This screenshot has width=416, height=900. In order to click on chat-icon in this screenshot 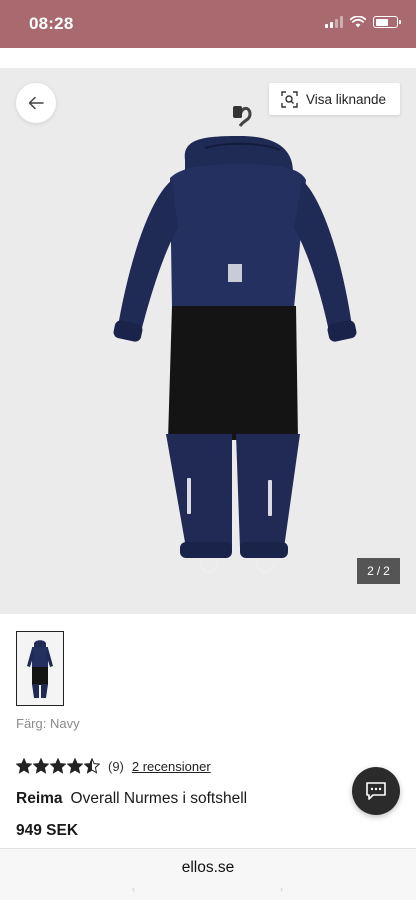, I will do `click(376, 791)`.